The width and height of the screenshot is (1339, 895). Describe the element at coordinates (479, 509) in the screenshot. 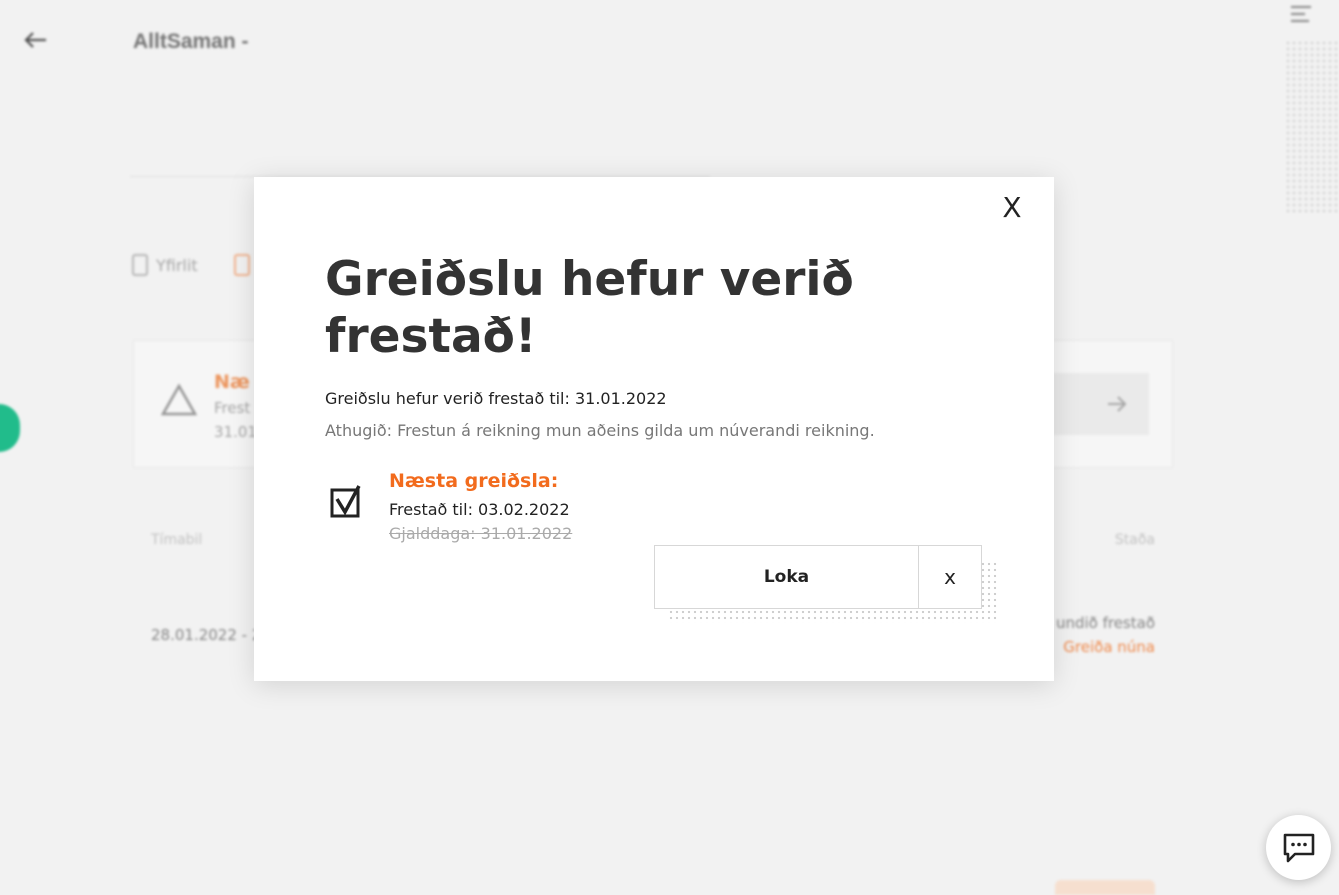

I see `next-payment-postponed: Frestað til: 03.02.2022` at that location.